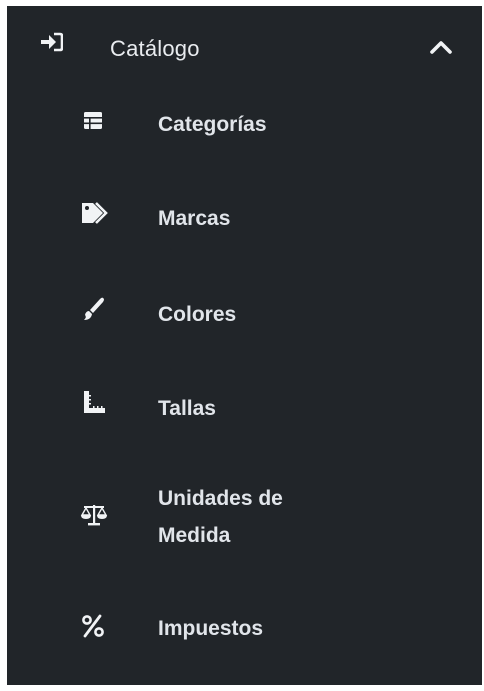 The width and height of the screenshot is (484, 691). What do you see at coordinates (94, 122) in the screenshot?
I see `list-icon` at bounding box center [94, 122].